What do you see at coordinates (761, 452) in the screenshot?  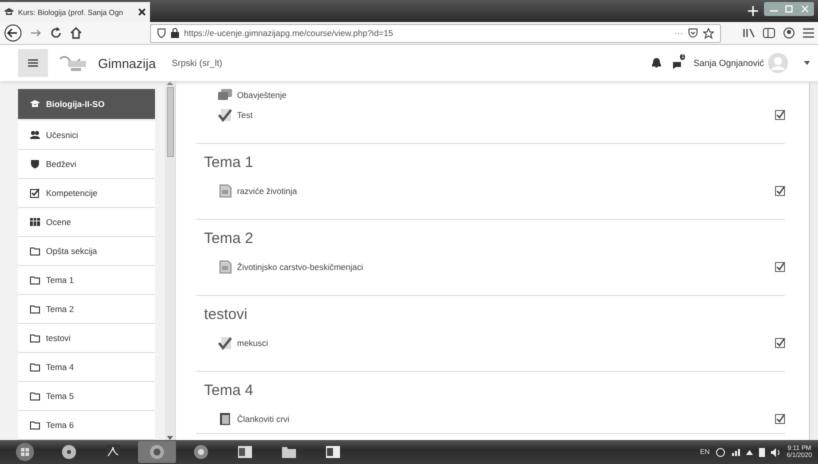 I see `battery-icon` at bounding box center [761, 452].